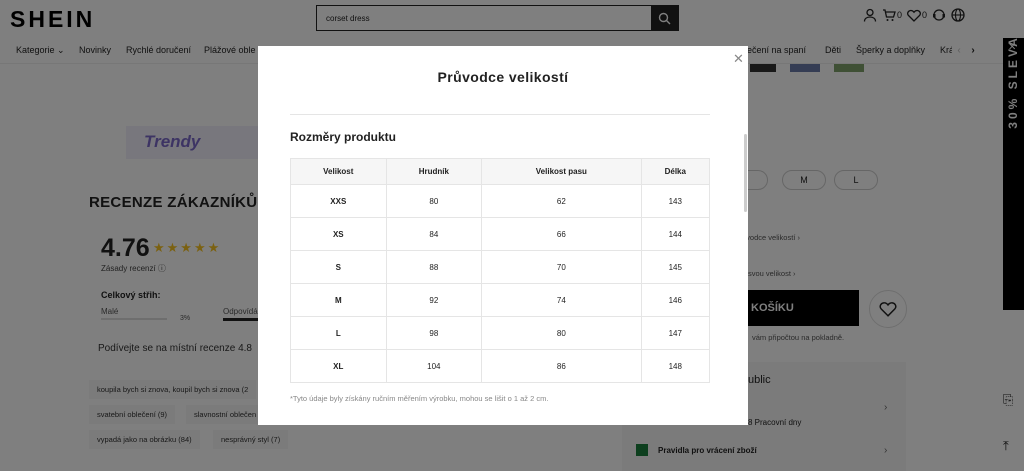 The width and height of the screenshot is (1024, 471). What do you see at coordinates (500, 114) in the screenshot?
I see `divider` at bounding box center [500, 114].